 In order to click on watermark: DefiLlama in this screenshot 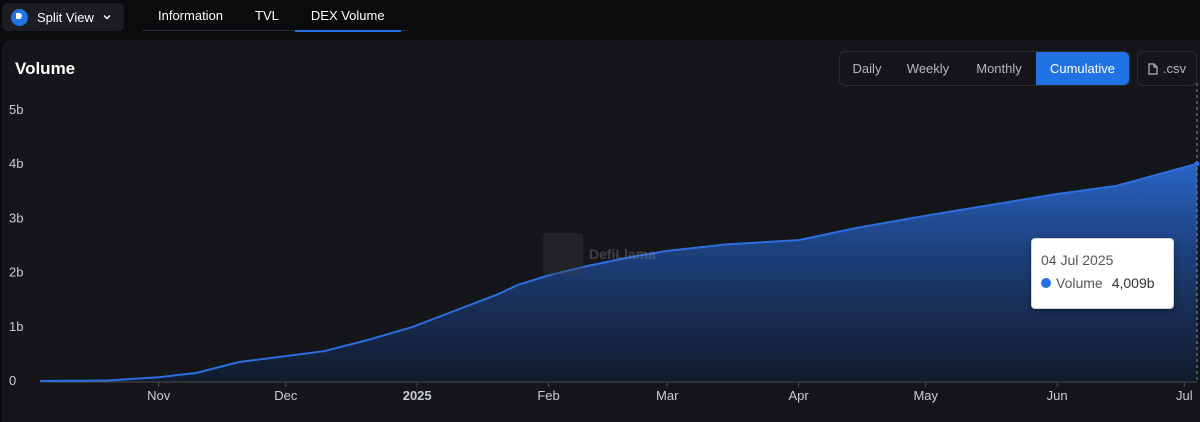, I will do `click(599, 254)`.